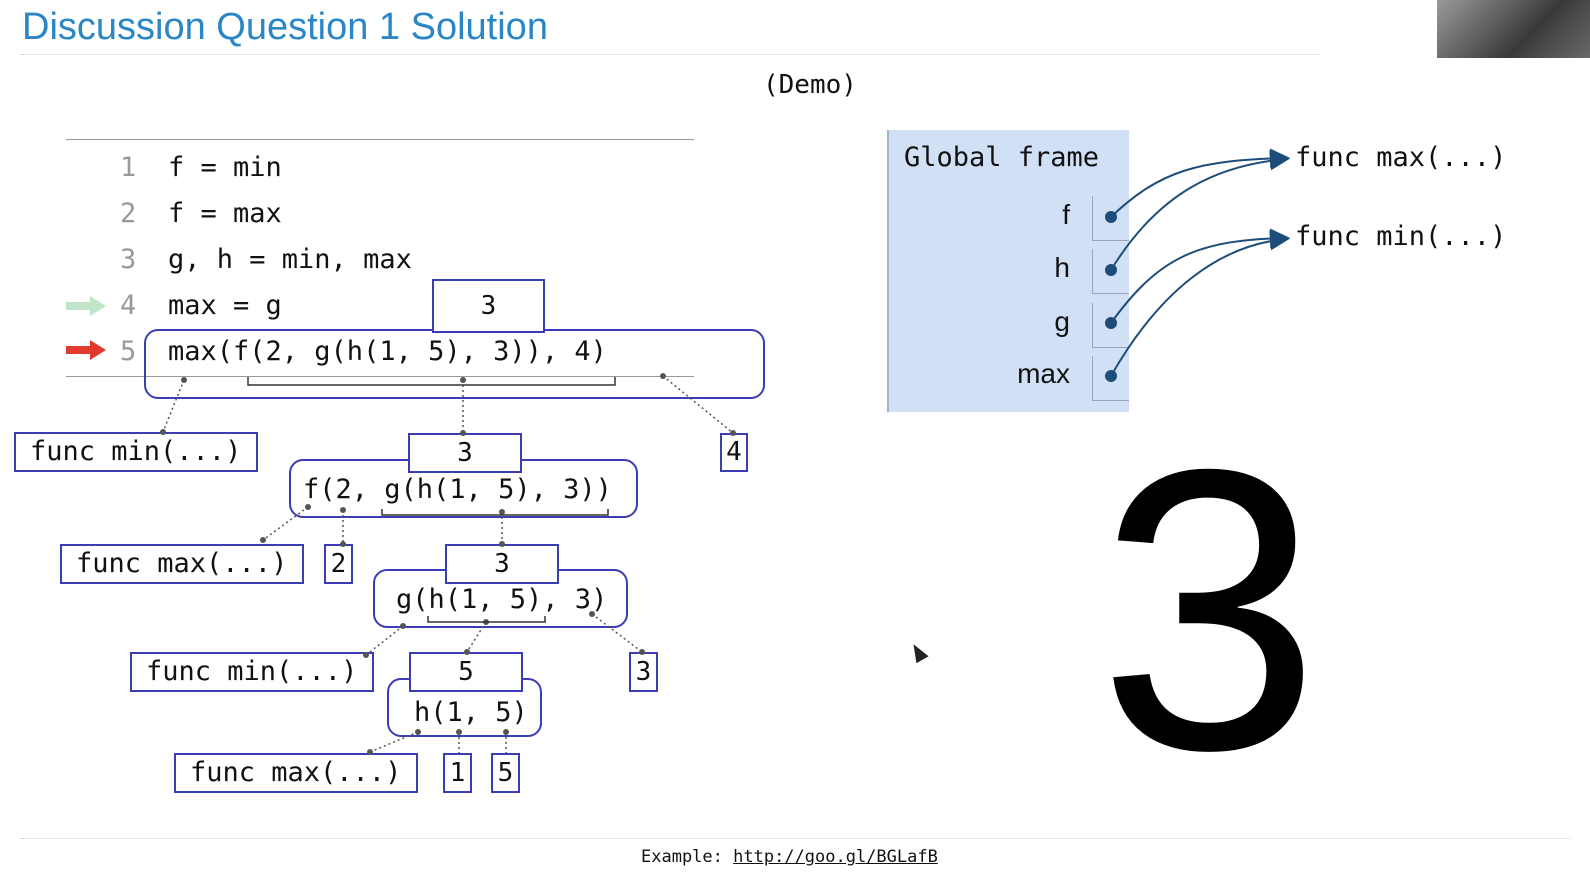 This screenshot has width=1590, height=892. Describe the element at coordinates (1200, 262) in the screenshot. I see `frame-pointer-arrows` at that location.